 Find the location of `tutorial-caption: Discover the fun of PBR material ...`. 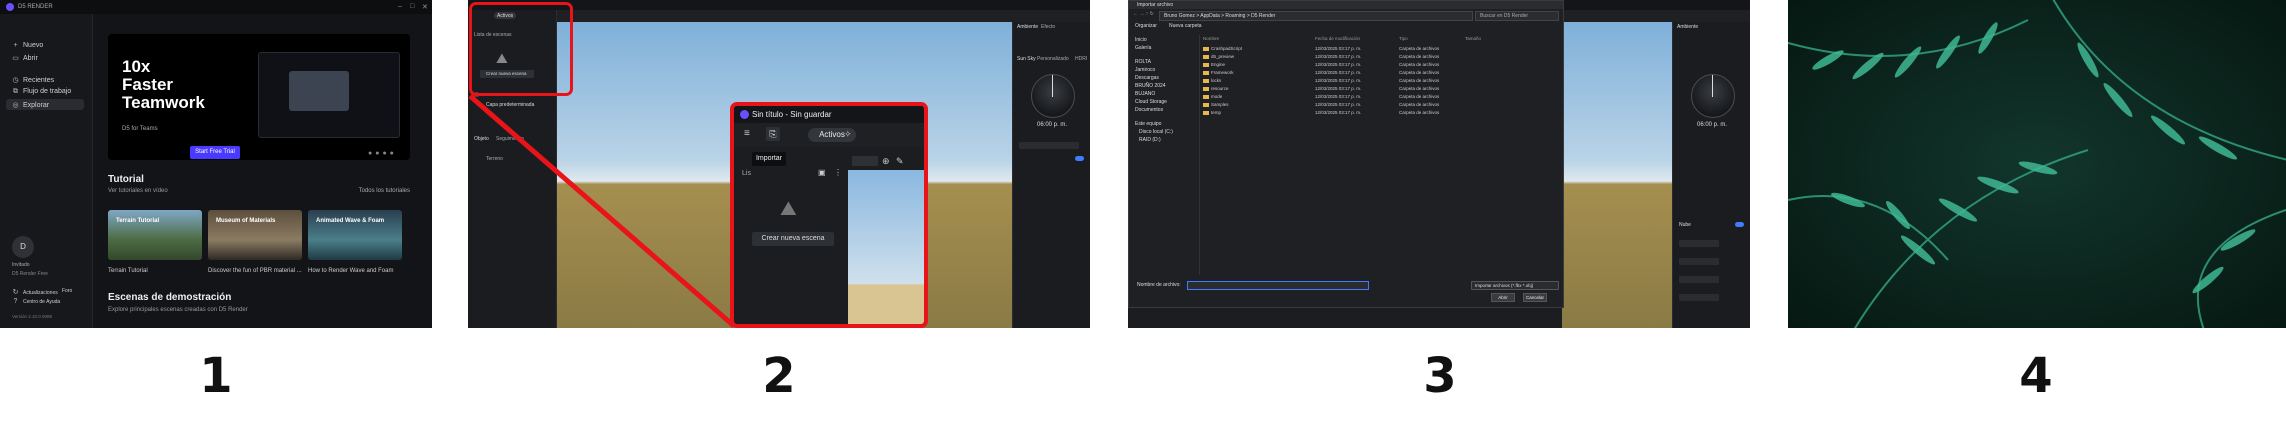

tutorial-caption: Discover the fun of PBR material ... is located at coordinates (255, 271).